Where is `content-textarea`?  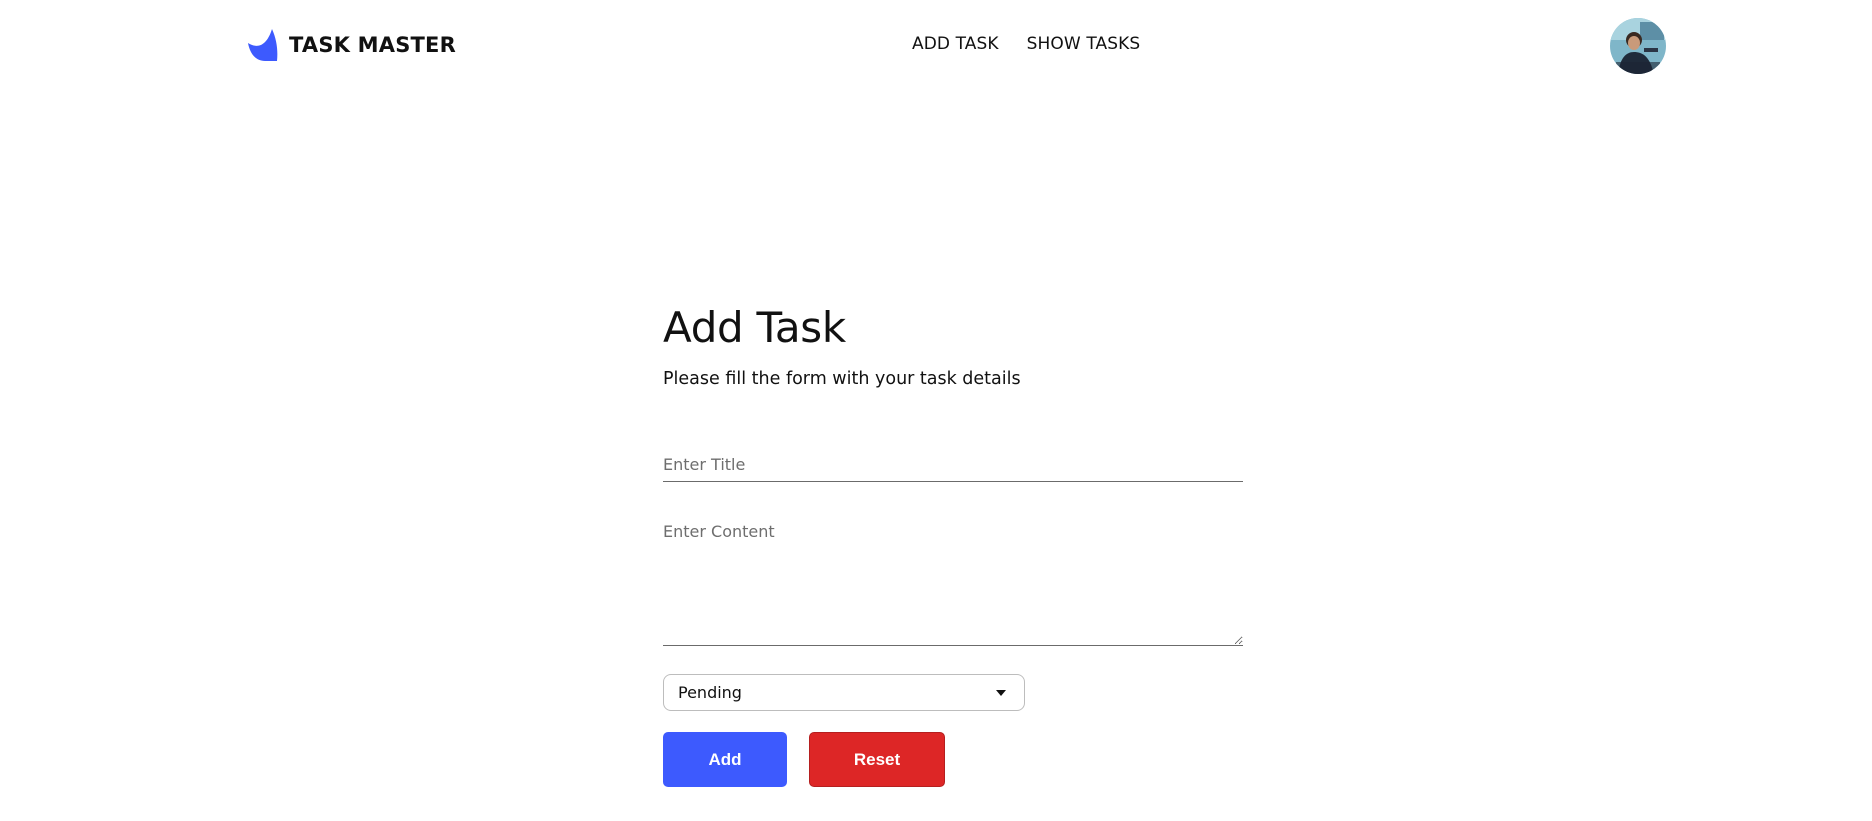
content-textarea is located at coordinates (953, 584).